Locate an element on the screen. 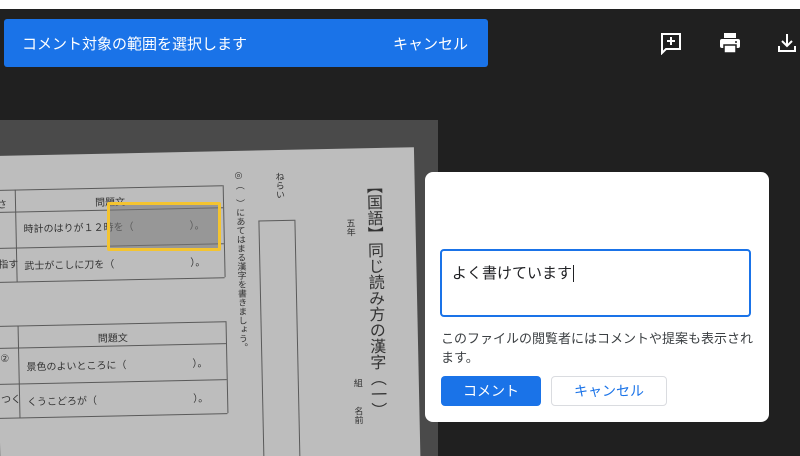  banner-message: コメント対象の範囲を選択します is located at coordinates (135, 43).